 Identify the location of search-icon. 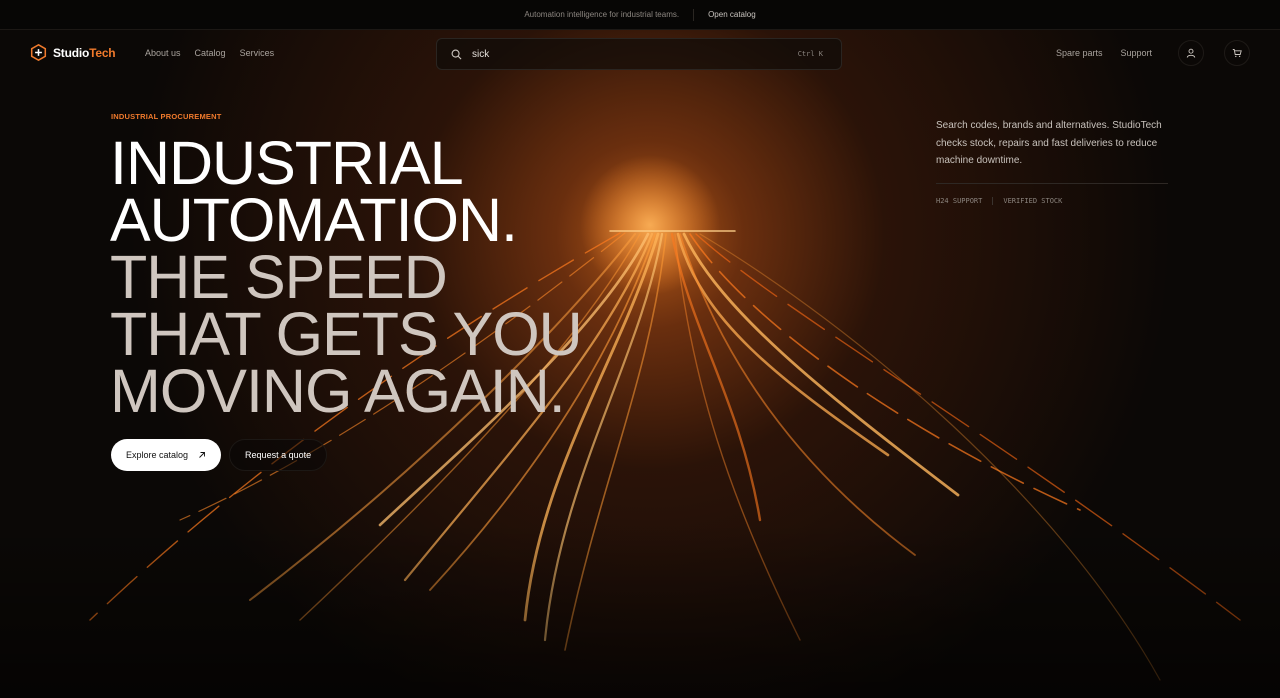
(456, 54).